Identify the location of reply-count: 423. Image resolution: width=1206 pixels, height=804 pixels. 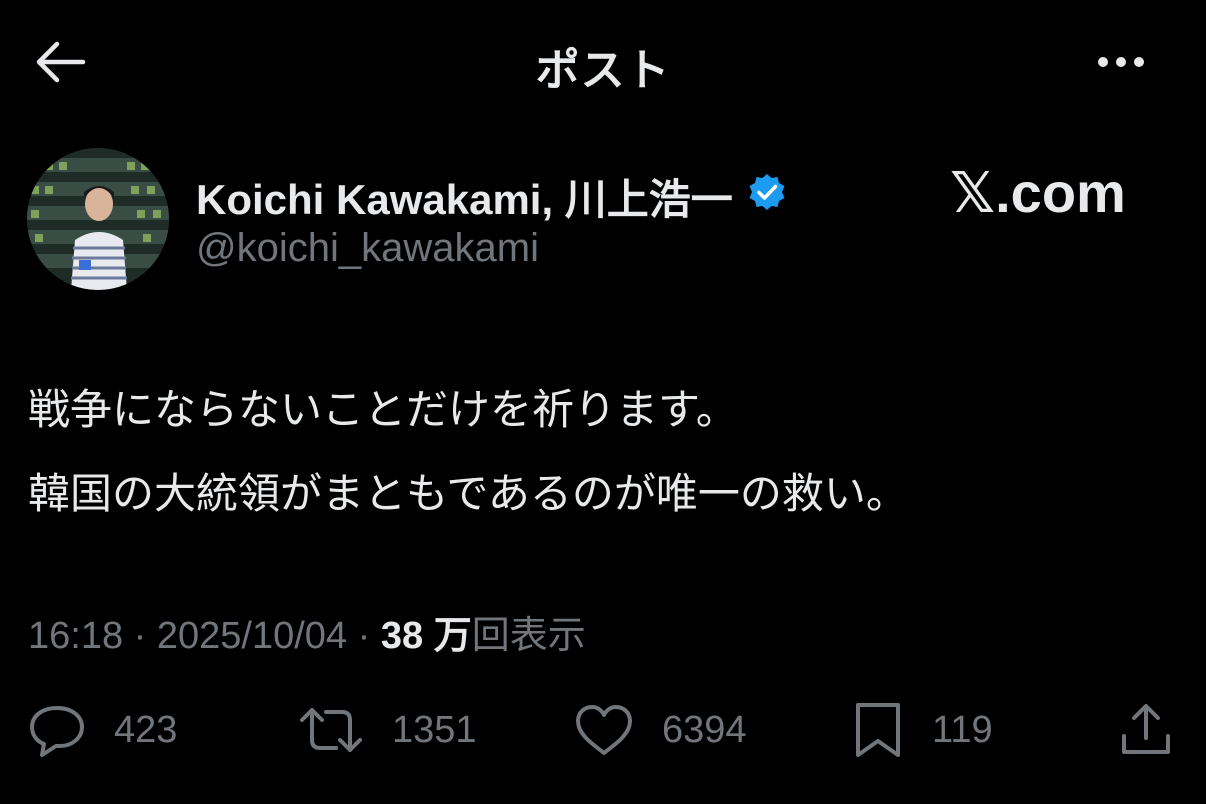
(146, 729).